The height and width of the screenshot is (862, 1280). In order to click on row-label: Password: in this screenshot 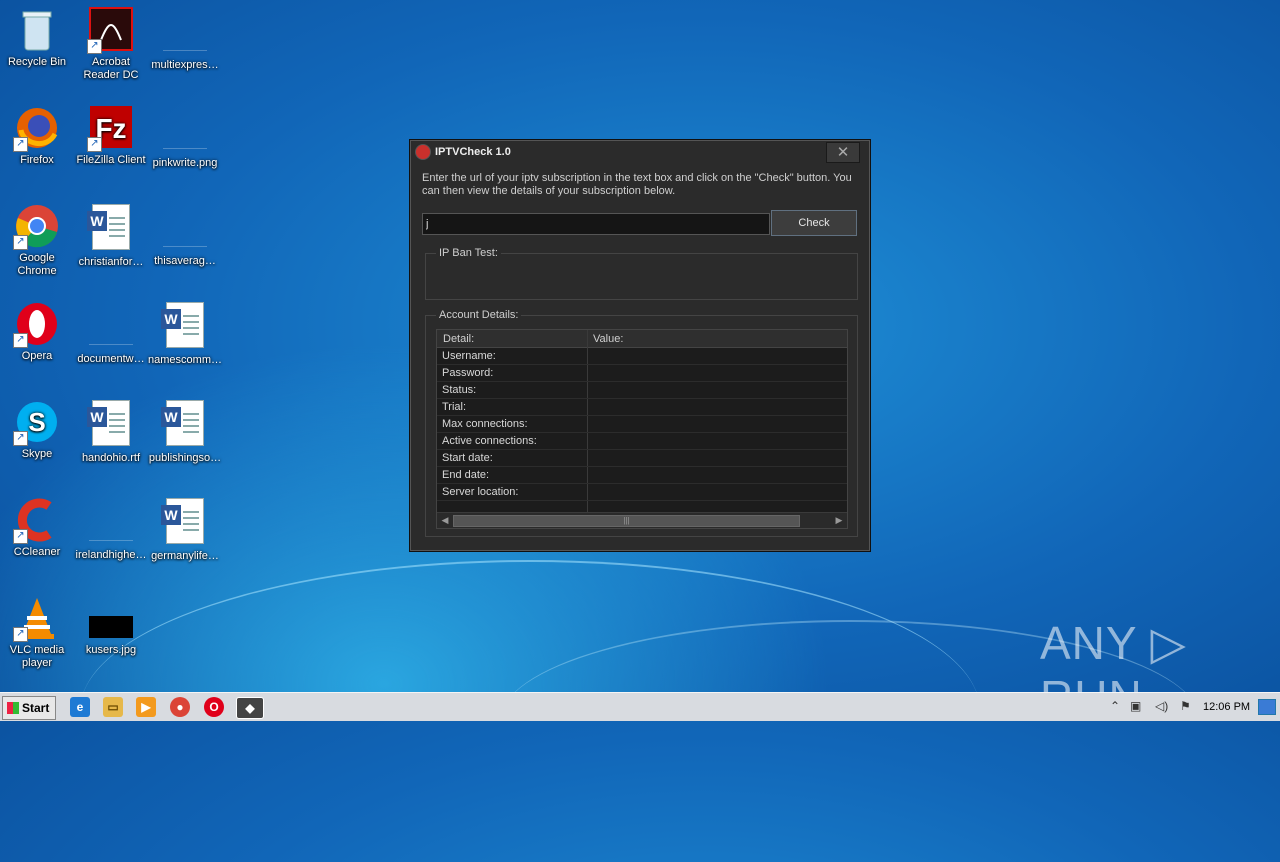, I will do `click(468, 373)`.